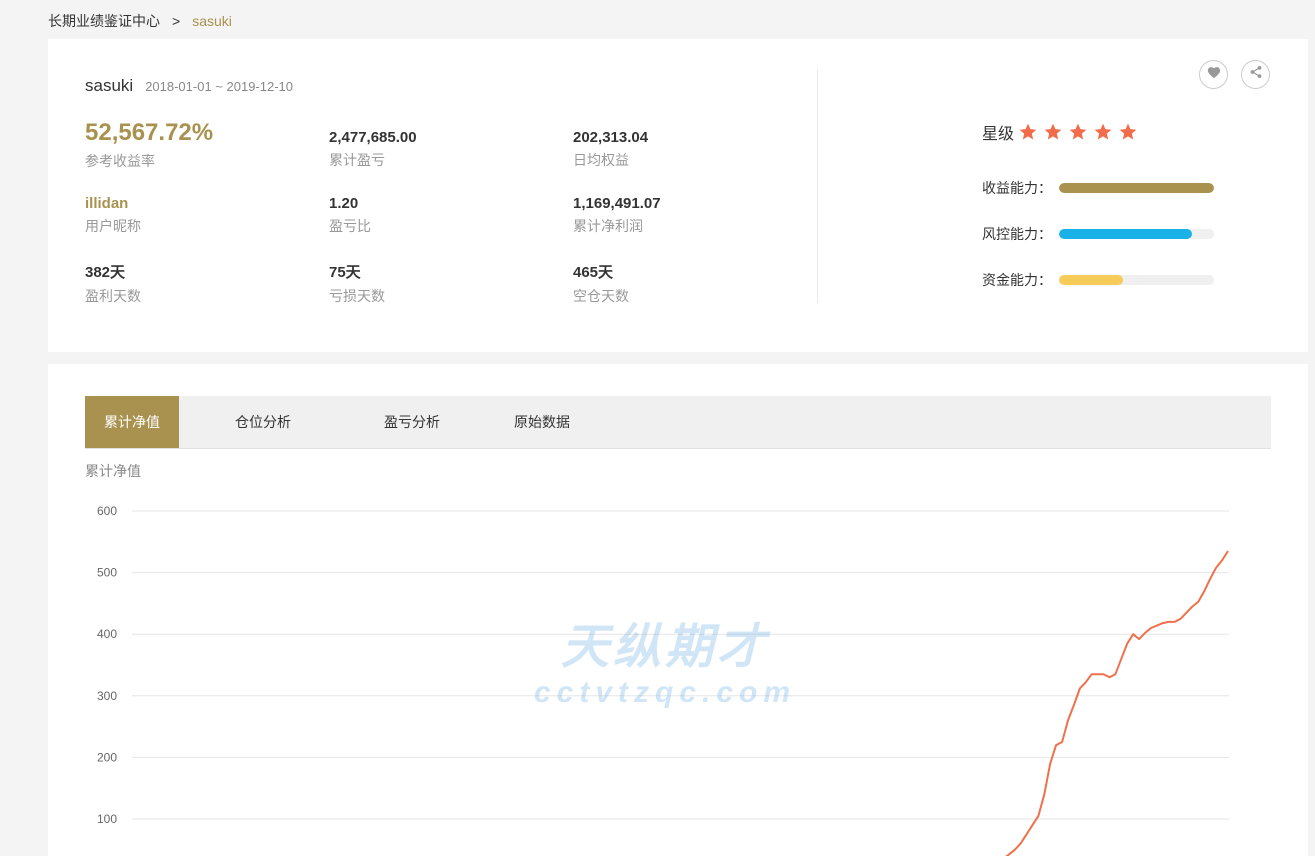 This screenshot has height=856, width=1315. What do you see at coordinates (105, 272) in the screenshot?
I see `stat-profit-days-value: 382天` at bounding box center [105, 272].